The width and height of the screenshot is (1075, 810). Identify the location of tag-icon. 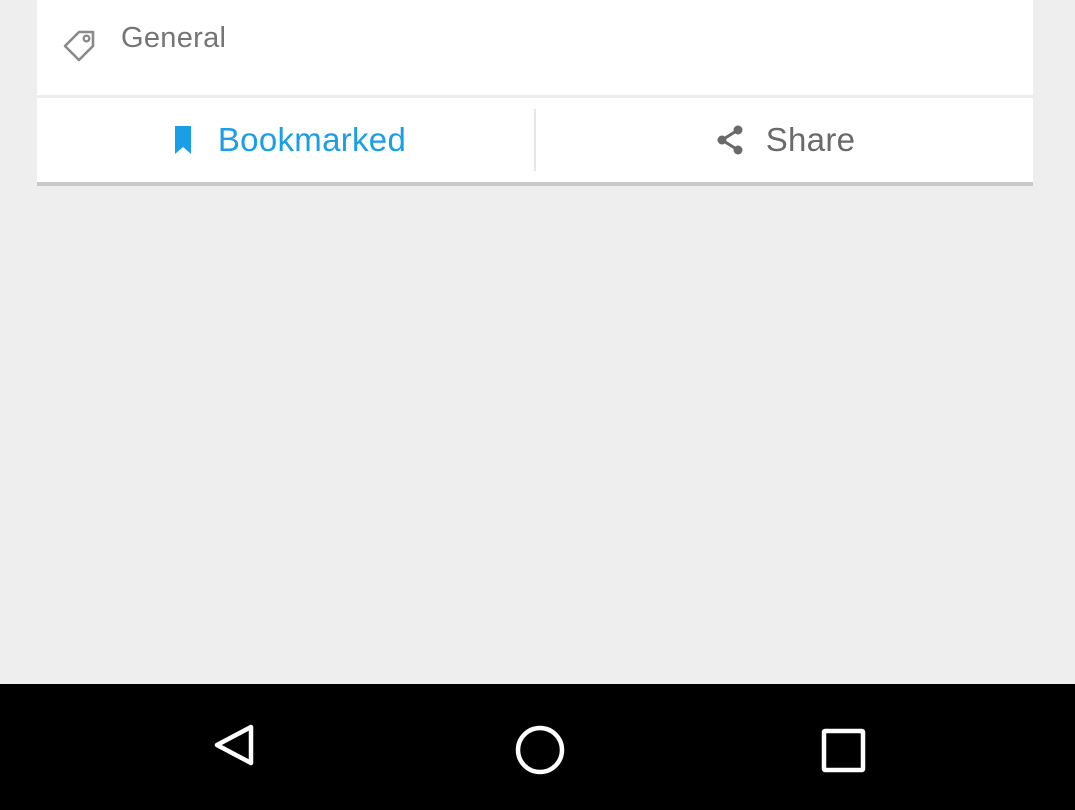
(79, 44).